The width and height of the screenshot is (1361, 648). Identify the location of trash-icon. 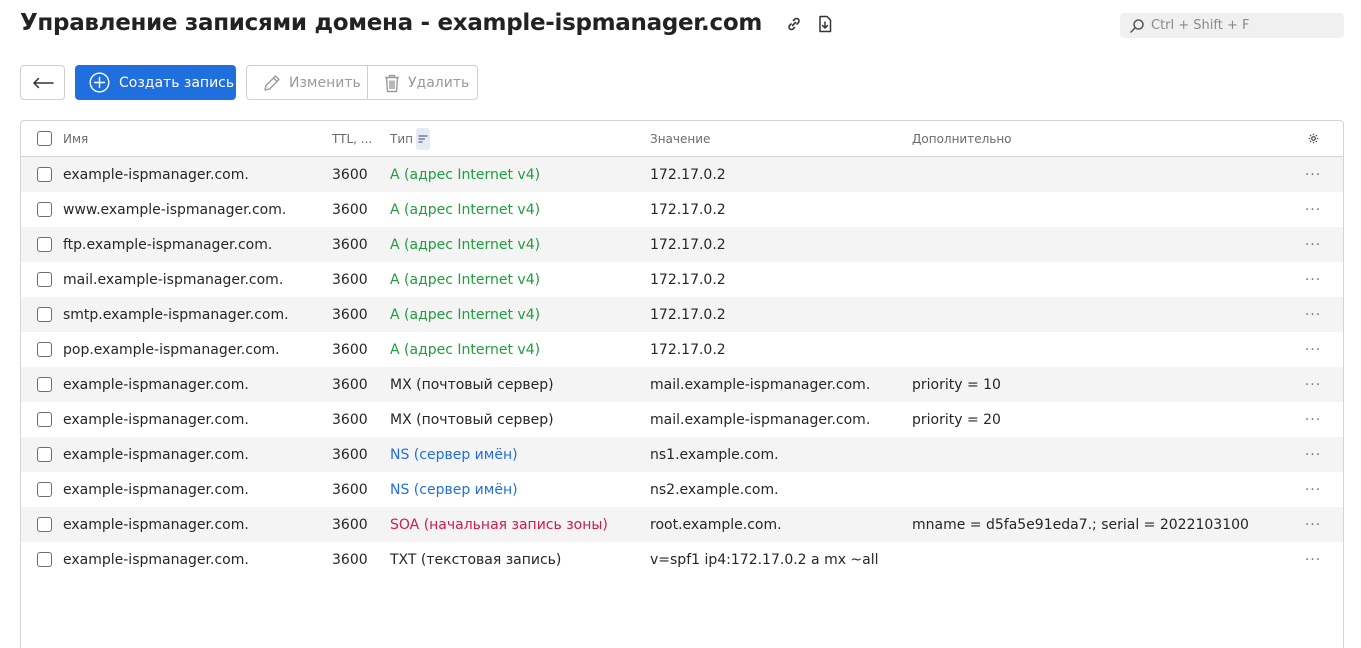
(392, 83).